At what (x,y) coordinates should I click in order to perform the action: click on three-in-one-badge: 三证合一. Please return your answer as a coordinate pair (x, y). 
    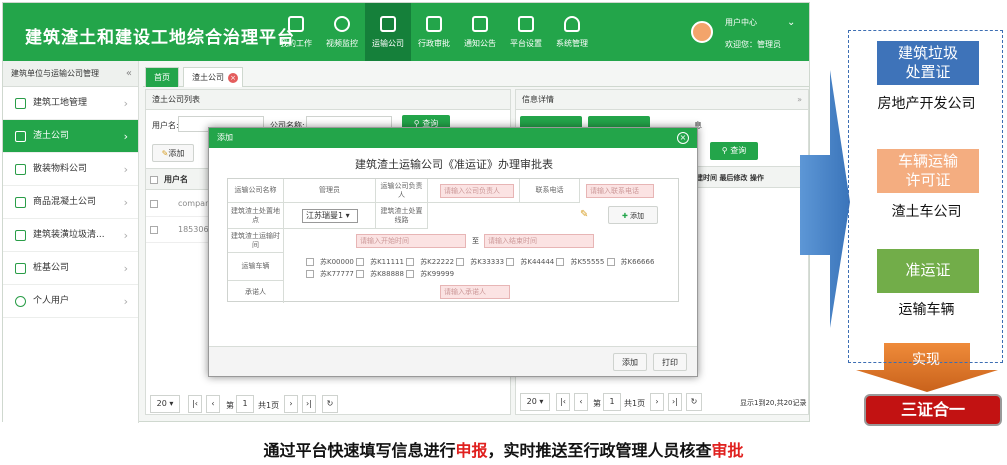
    Looking at the image, I should click on (933, 410).